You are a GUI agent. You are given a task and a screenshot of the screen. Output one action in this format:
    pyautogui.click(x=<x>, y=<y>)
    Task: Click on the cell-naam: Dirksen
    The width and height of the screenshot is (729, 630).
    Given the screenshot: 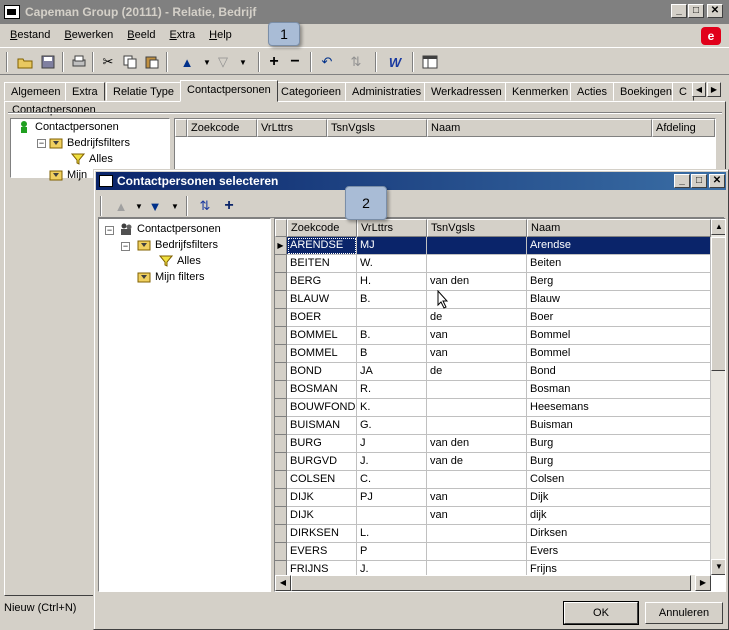 What is the action you would take?
    pyautogui.click(x=619, y=534)
    